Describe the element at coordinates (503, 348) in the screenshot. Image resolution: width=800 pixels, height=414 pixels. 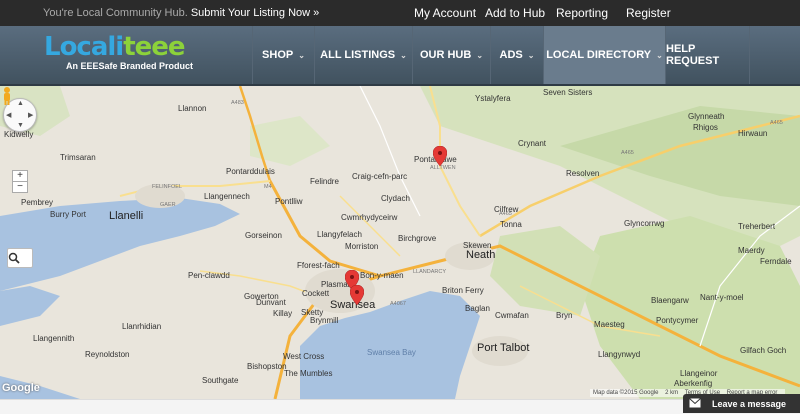
I see `place-label: Port Talbot` at that location.